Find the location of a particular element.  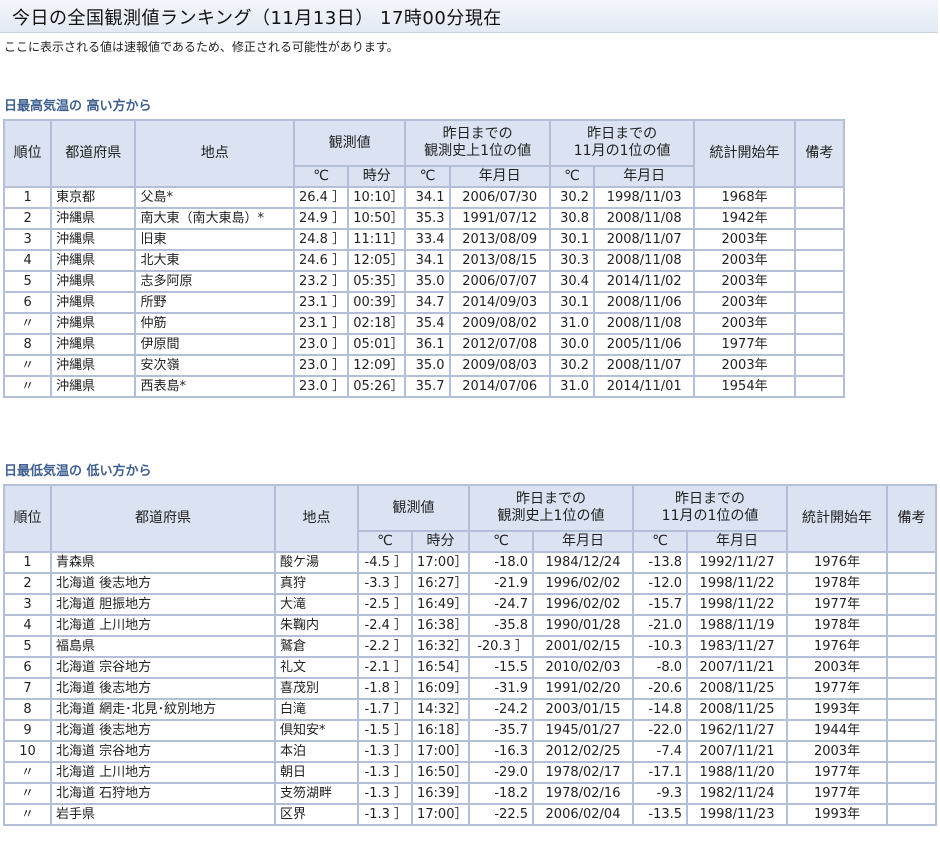

record-date-cell: 2001/02/15 is located at coordinates (583, 646).